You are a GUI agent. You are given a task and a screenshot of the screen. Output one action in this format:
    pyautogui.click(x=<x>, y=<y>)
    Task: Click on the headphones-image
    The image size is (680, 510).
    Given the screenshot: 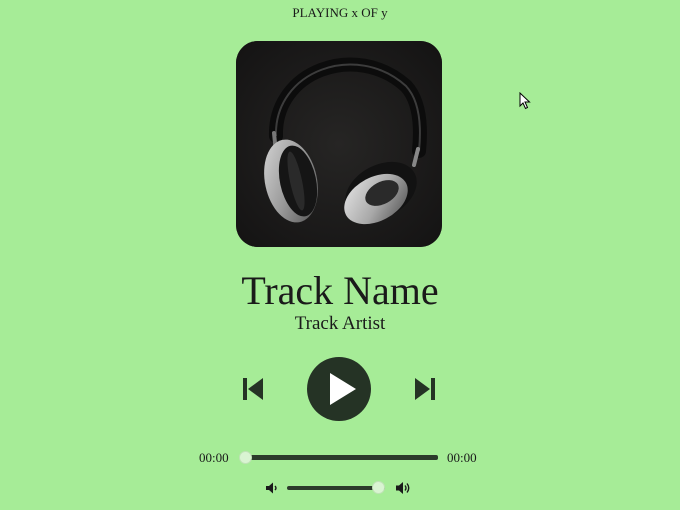 What is the action you would take?
    pyautogui.click(x=339, y=144)
    